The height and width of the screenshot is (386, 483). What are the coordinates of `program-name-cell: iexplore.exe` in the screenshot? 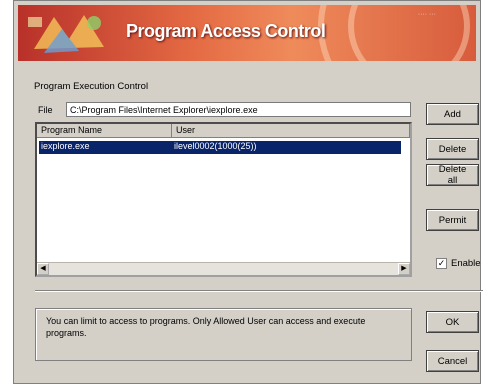 It's located at (65, 146).